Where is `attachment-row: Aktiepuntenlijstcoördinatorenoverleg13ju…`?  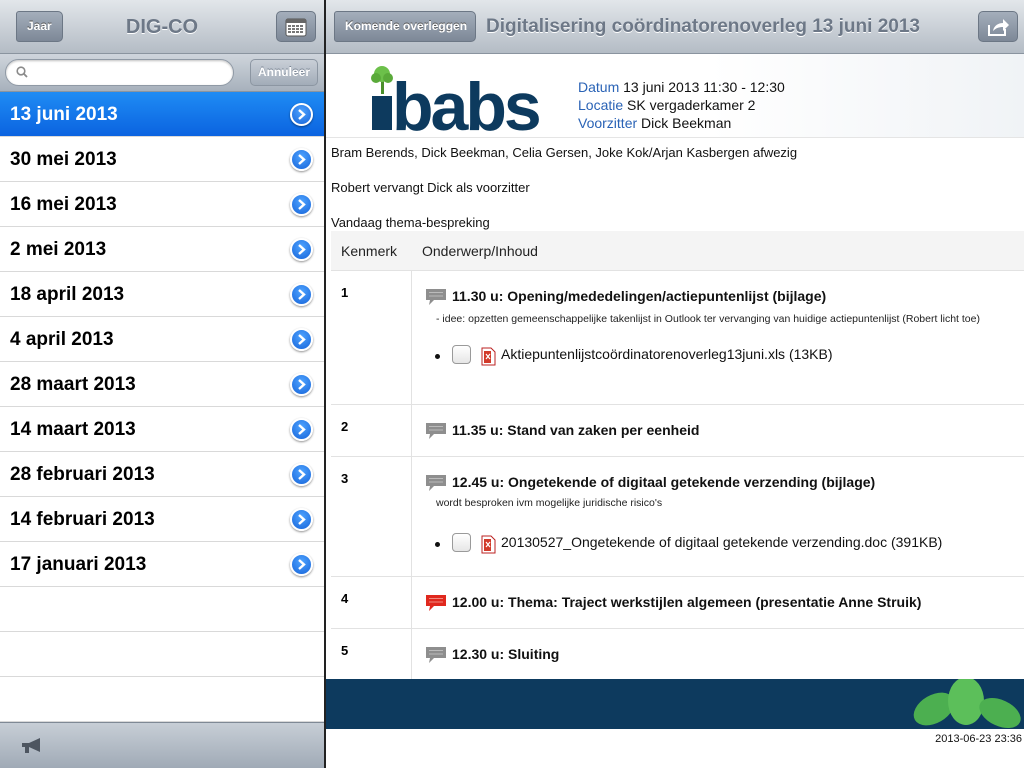 attachment-row: Aktiepuntenlijstcoördinatorenoverleg13ju… is located at coordinates (729, 358).